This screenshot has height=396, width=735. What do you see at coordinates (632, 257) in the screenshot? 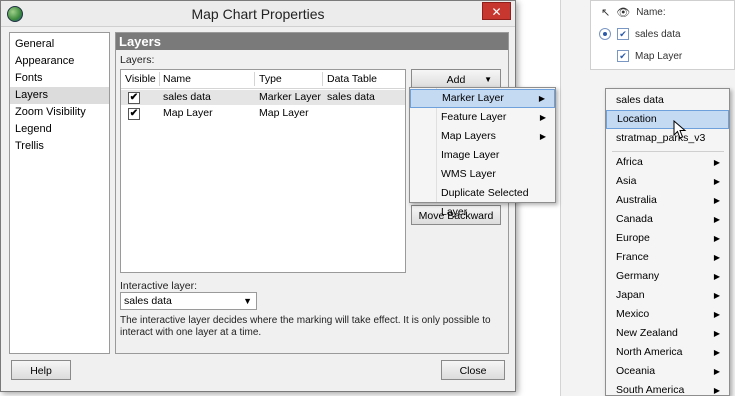
I see `menu-item-label: France` at bounding box center [632, 257].